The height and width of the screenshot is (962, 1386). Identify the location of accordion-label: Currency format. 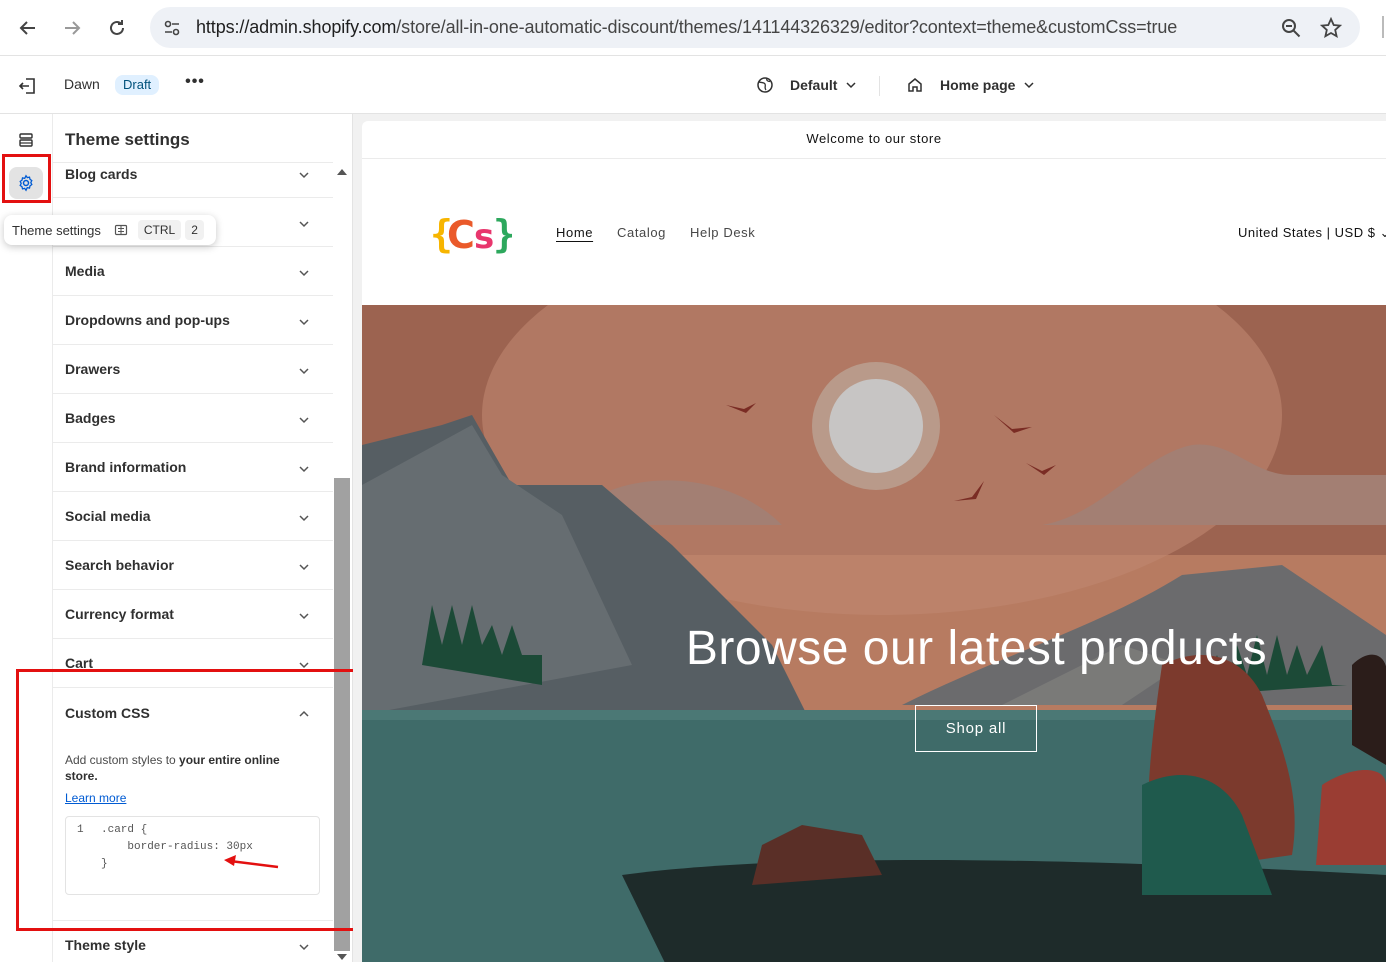
(119, 614).